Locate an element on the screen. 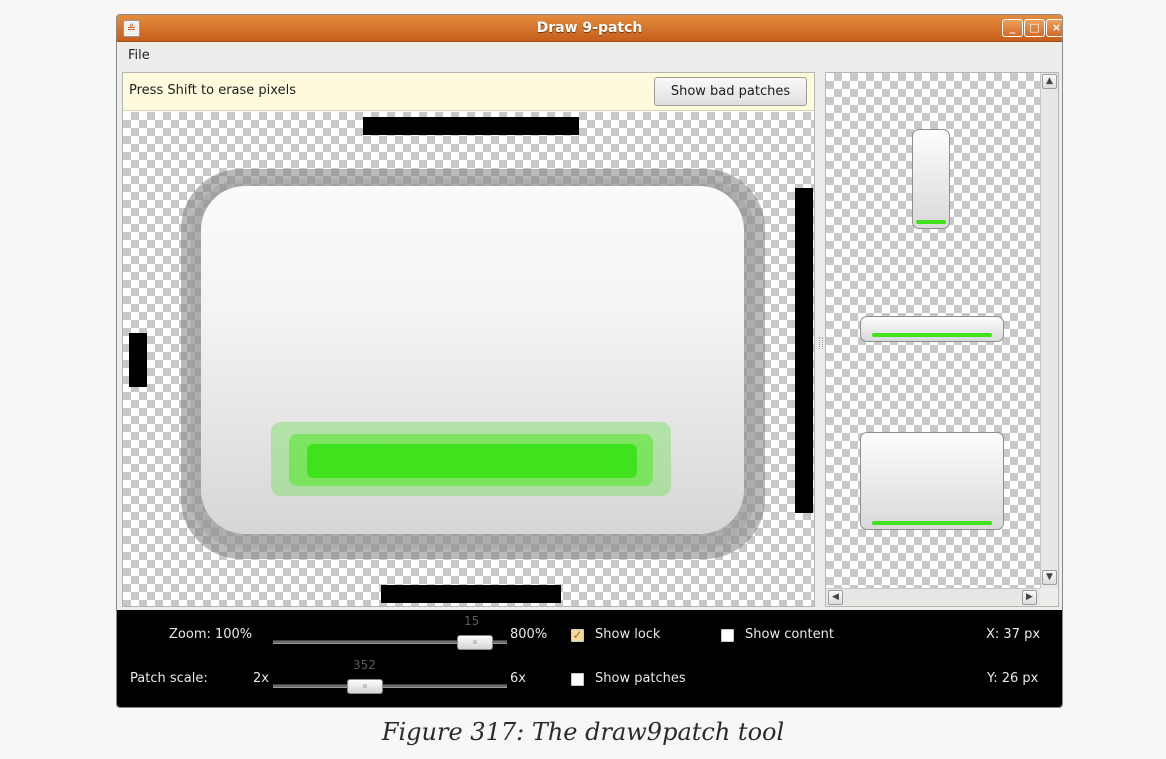 The image size is (1166, 759). stretch-patch-left is located at coordinates (138, 360).